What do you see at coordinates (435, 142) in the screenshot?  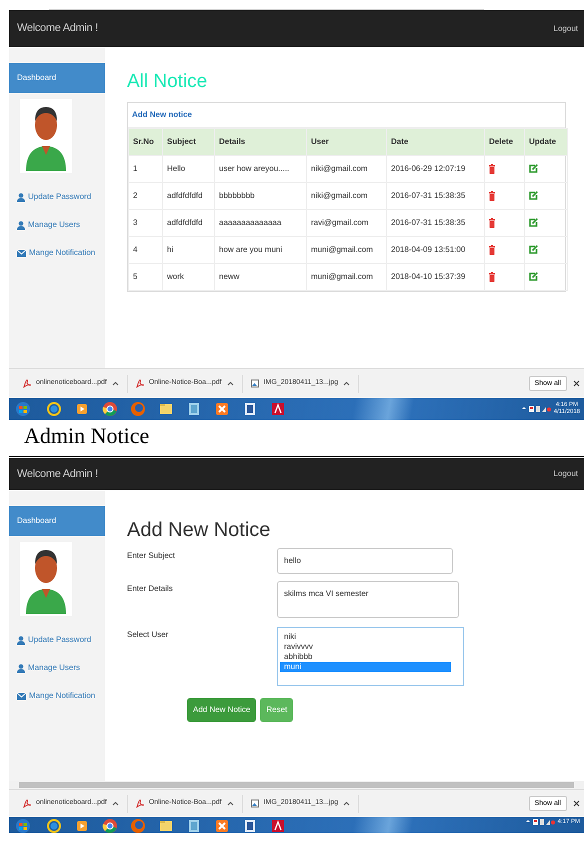 I see `column-header: Date` at bounding box center [435, 142].